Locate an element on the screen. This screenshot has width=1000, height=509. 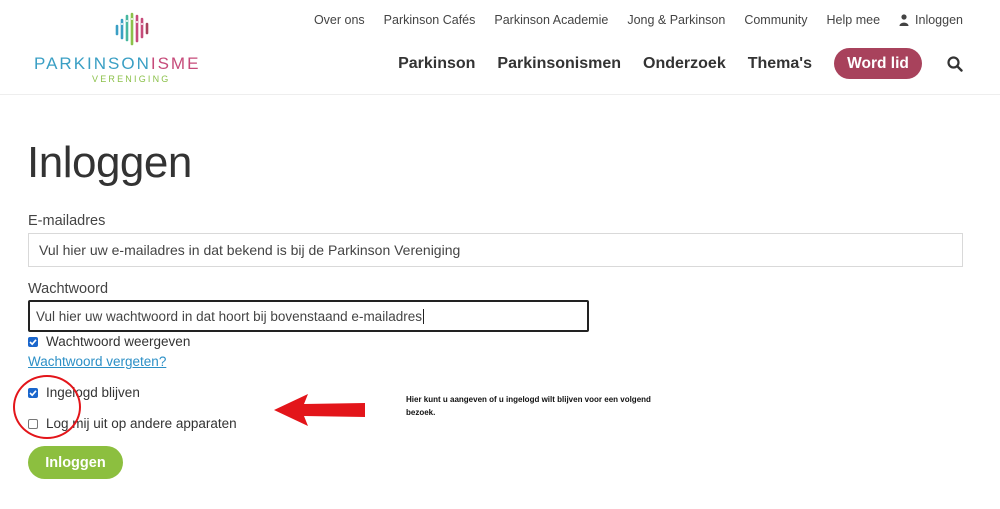
email-label: E-mailadres is located at coordinates (67, 221).